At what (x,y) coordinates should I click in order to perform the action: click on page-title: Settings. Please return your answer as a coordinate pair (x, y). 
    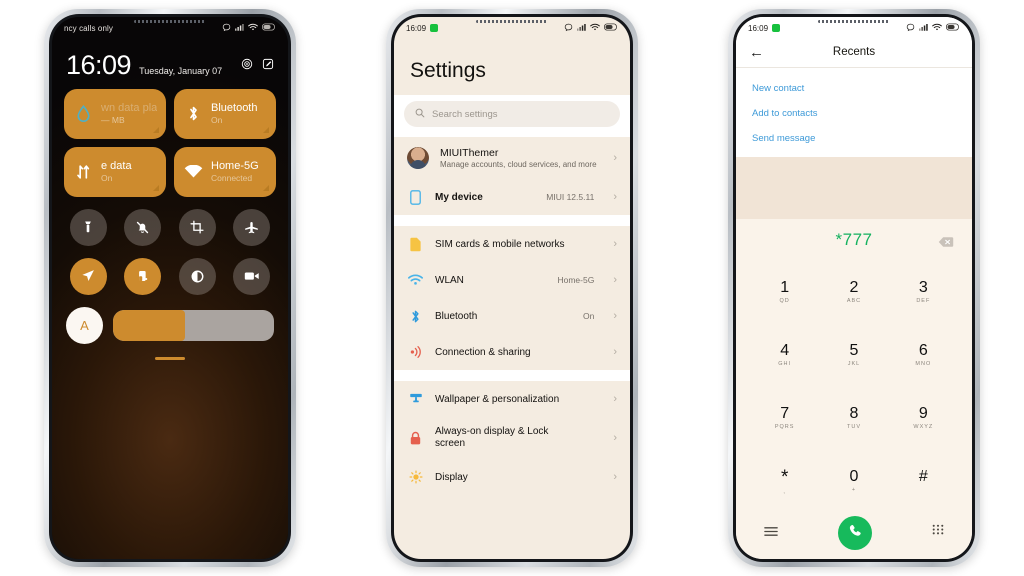
    Looking at the image, I should click on (448, 70).